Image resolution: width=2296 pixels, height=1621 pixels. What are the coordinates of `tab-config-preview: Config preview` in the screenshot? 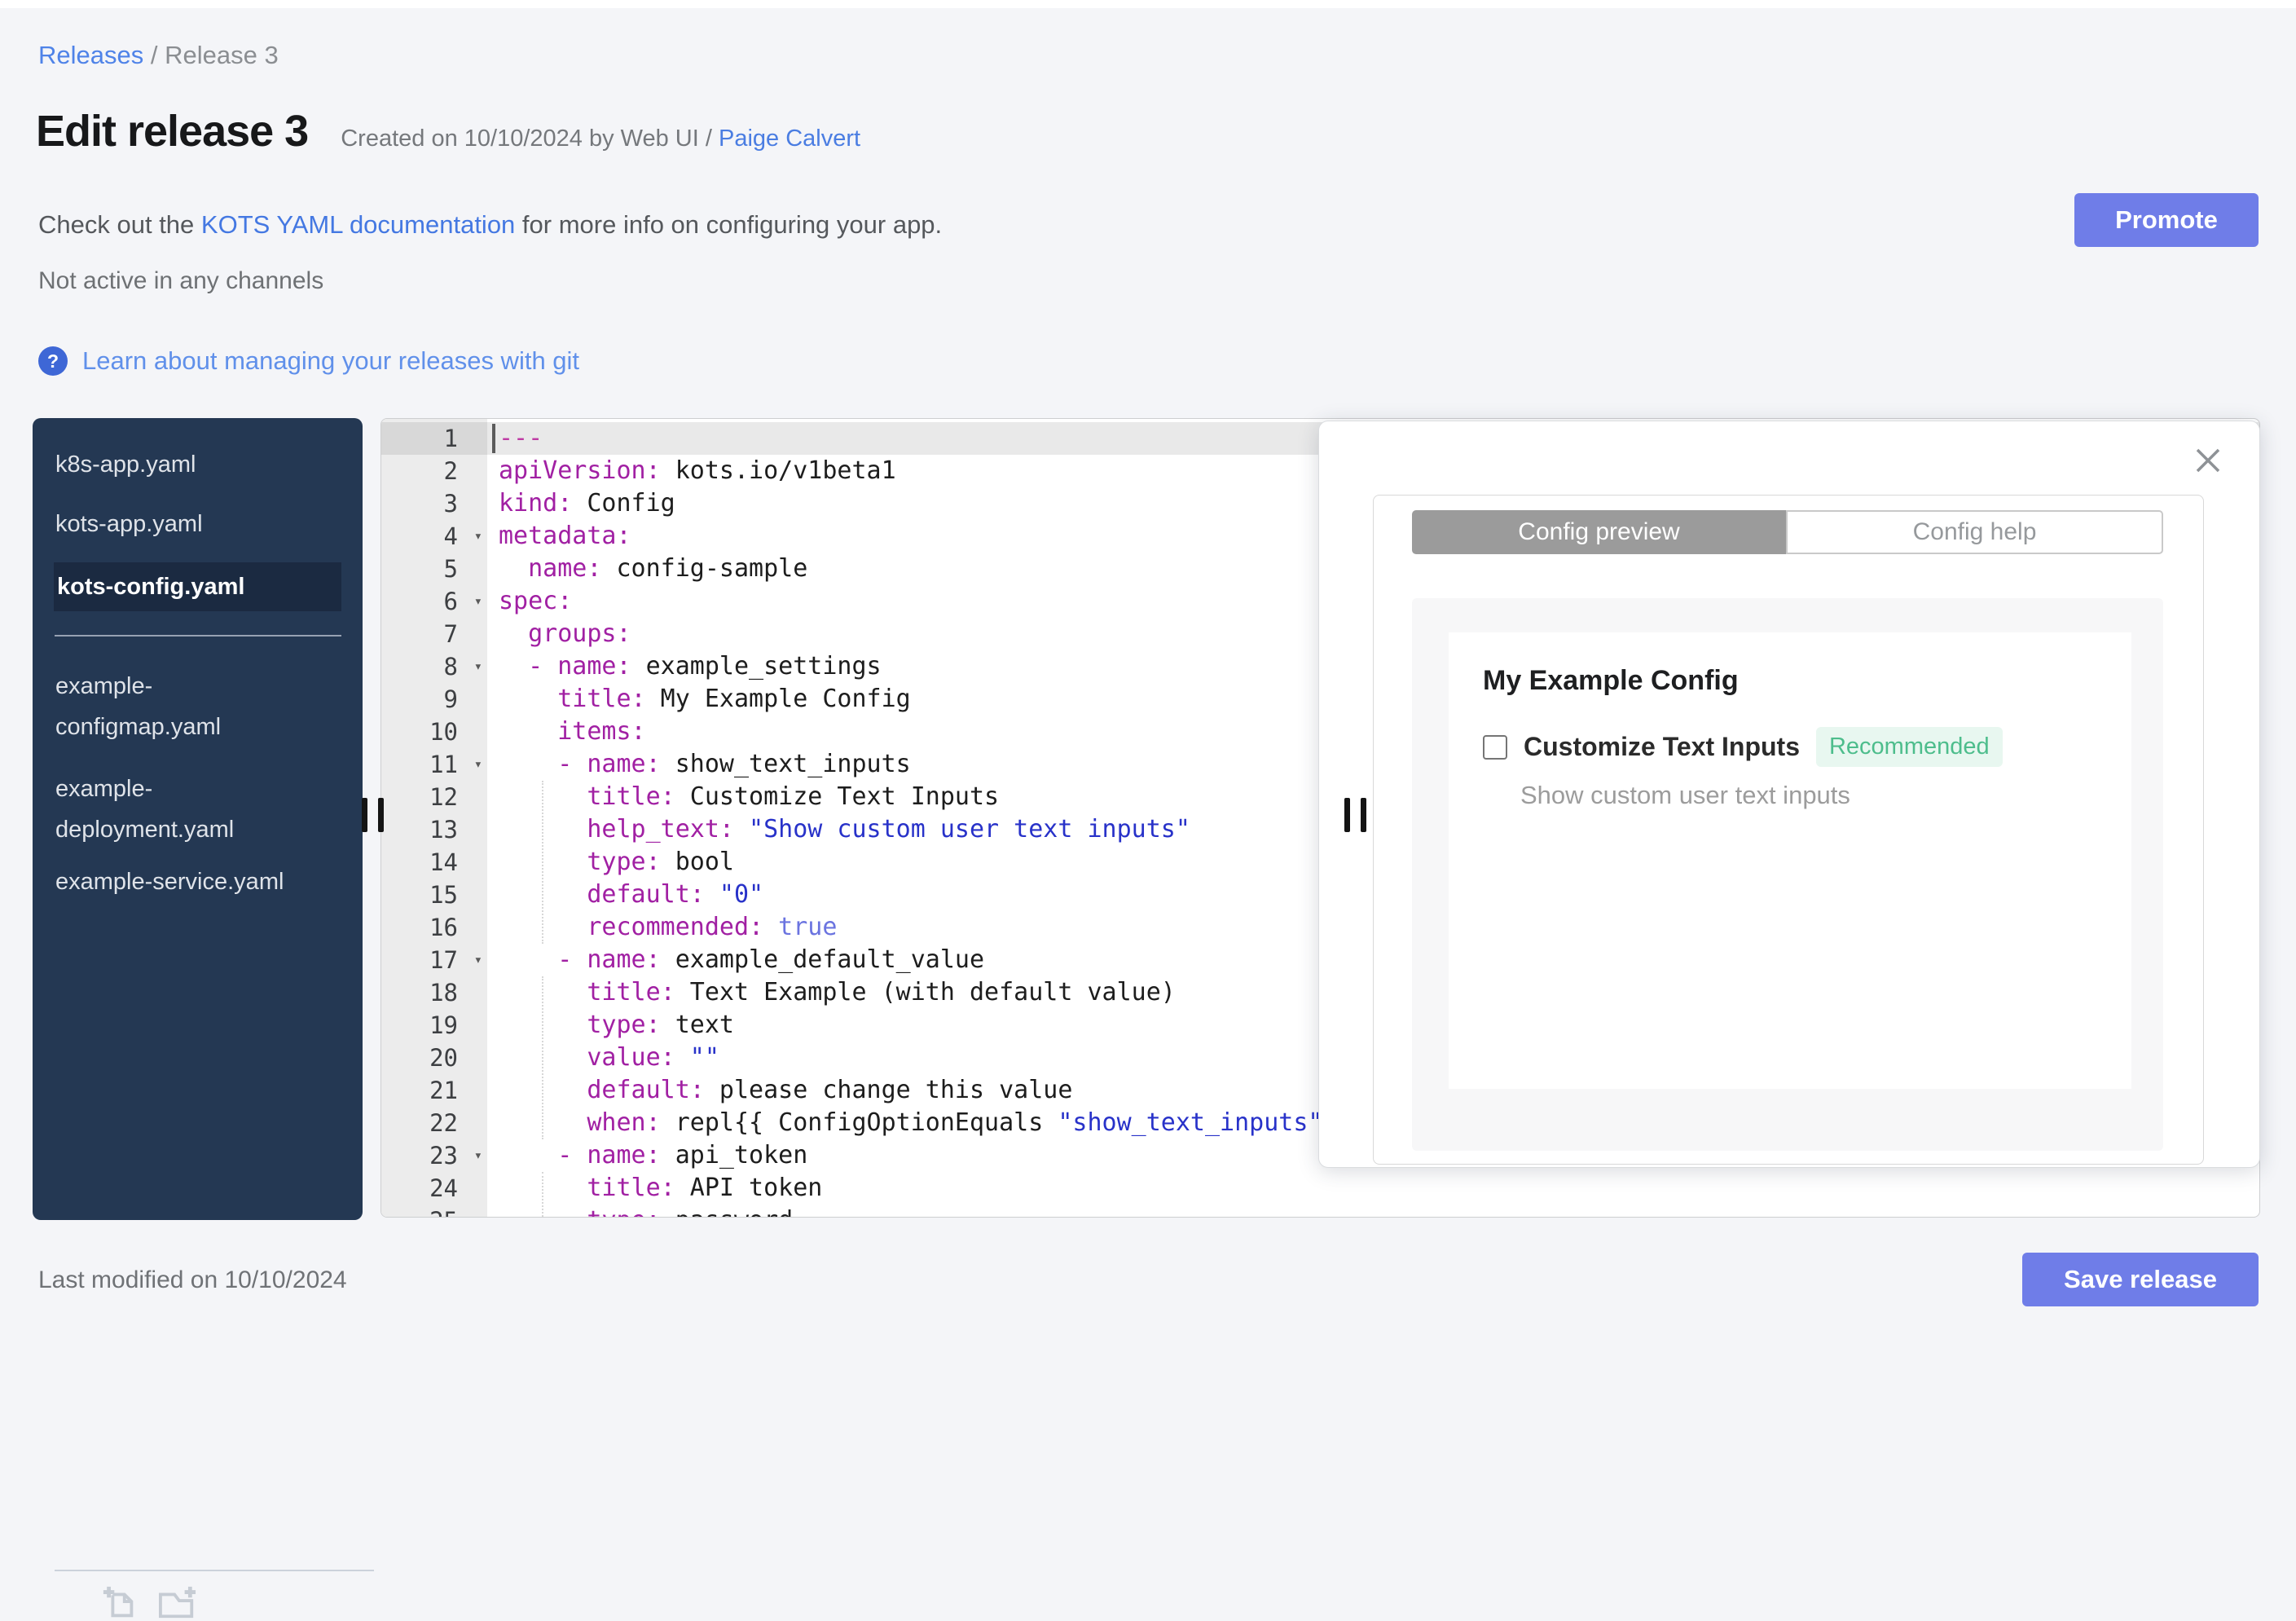 It's located at (1599, 532).